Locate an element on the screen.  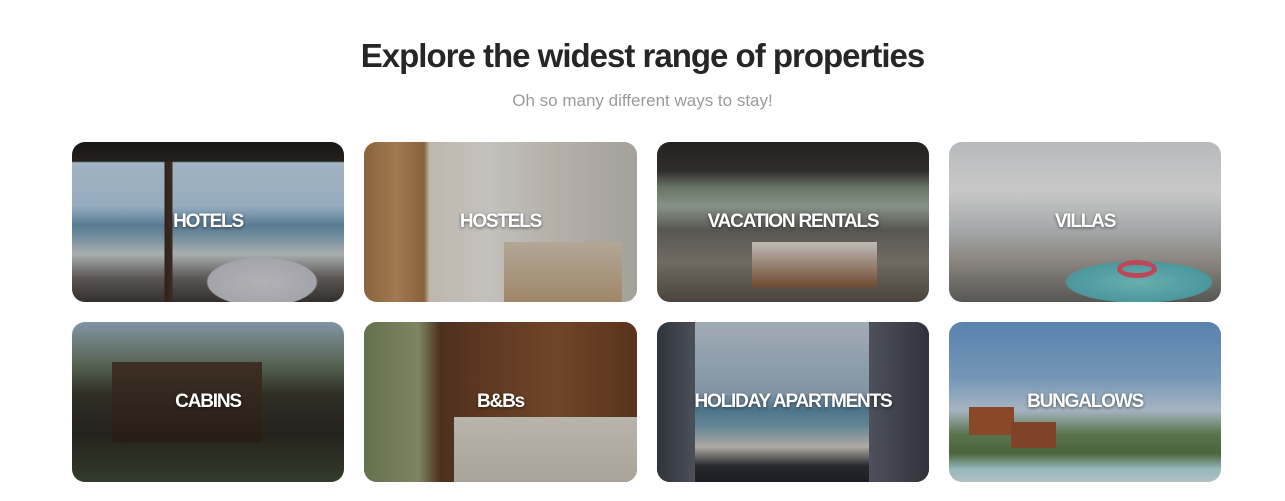
property-card-bungalows: BUNGALOWS is located at coordinates (1085, 402).